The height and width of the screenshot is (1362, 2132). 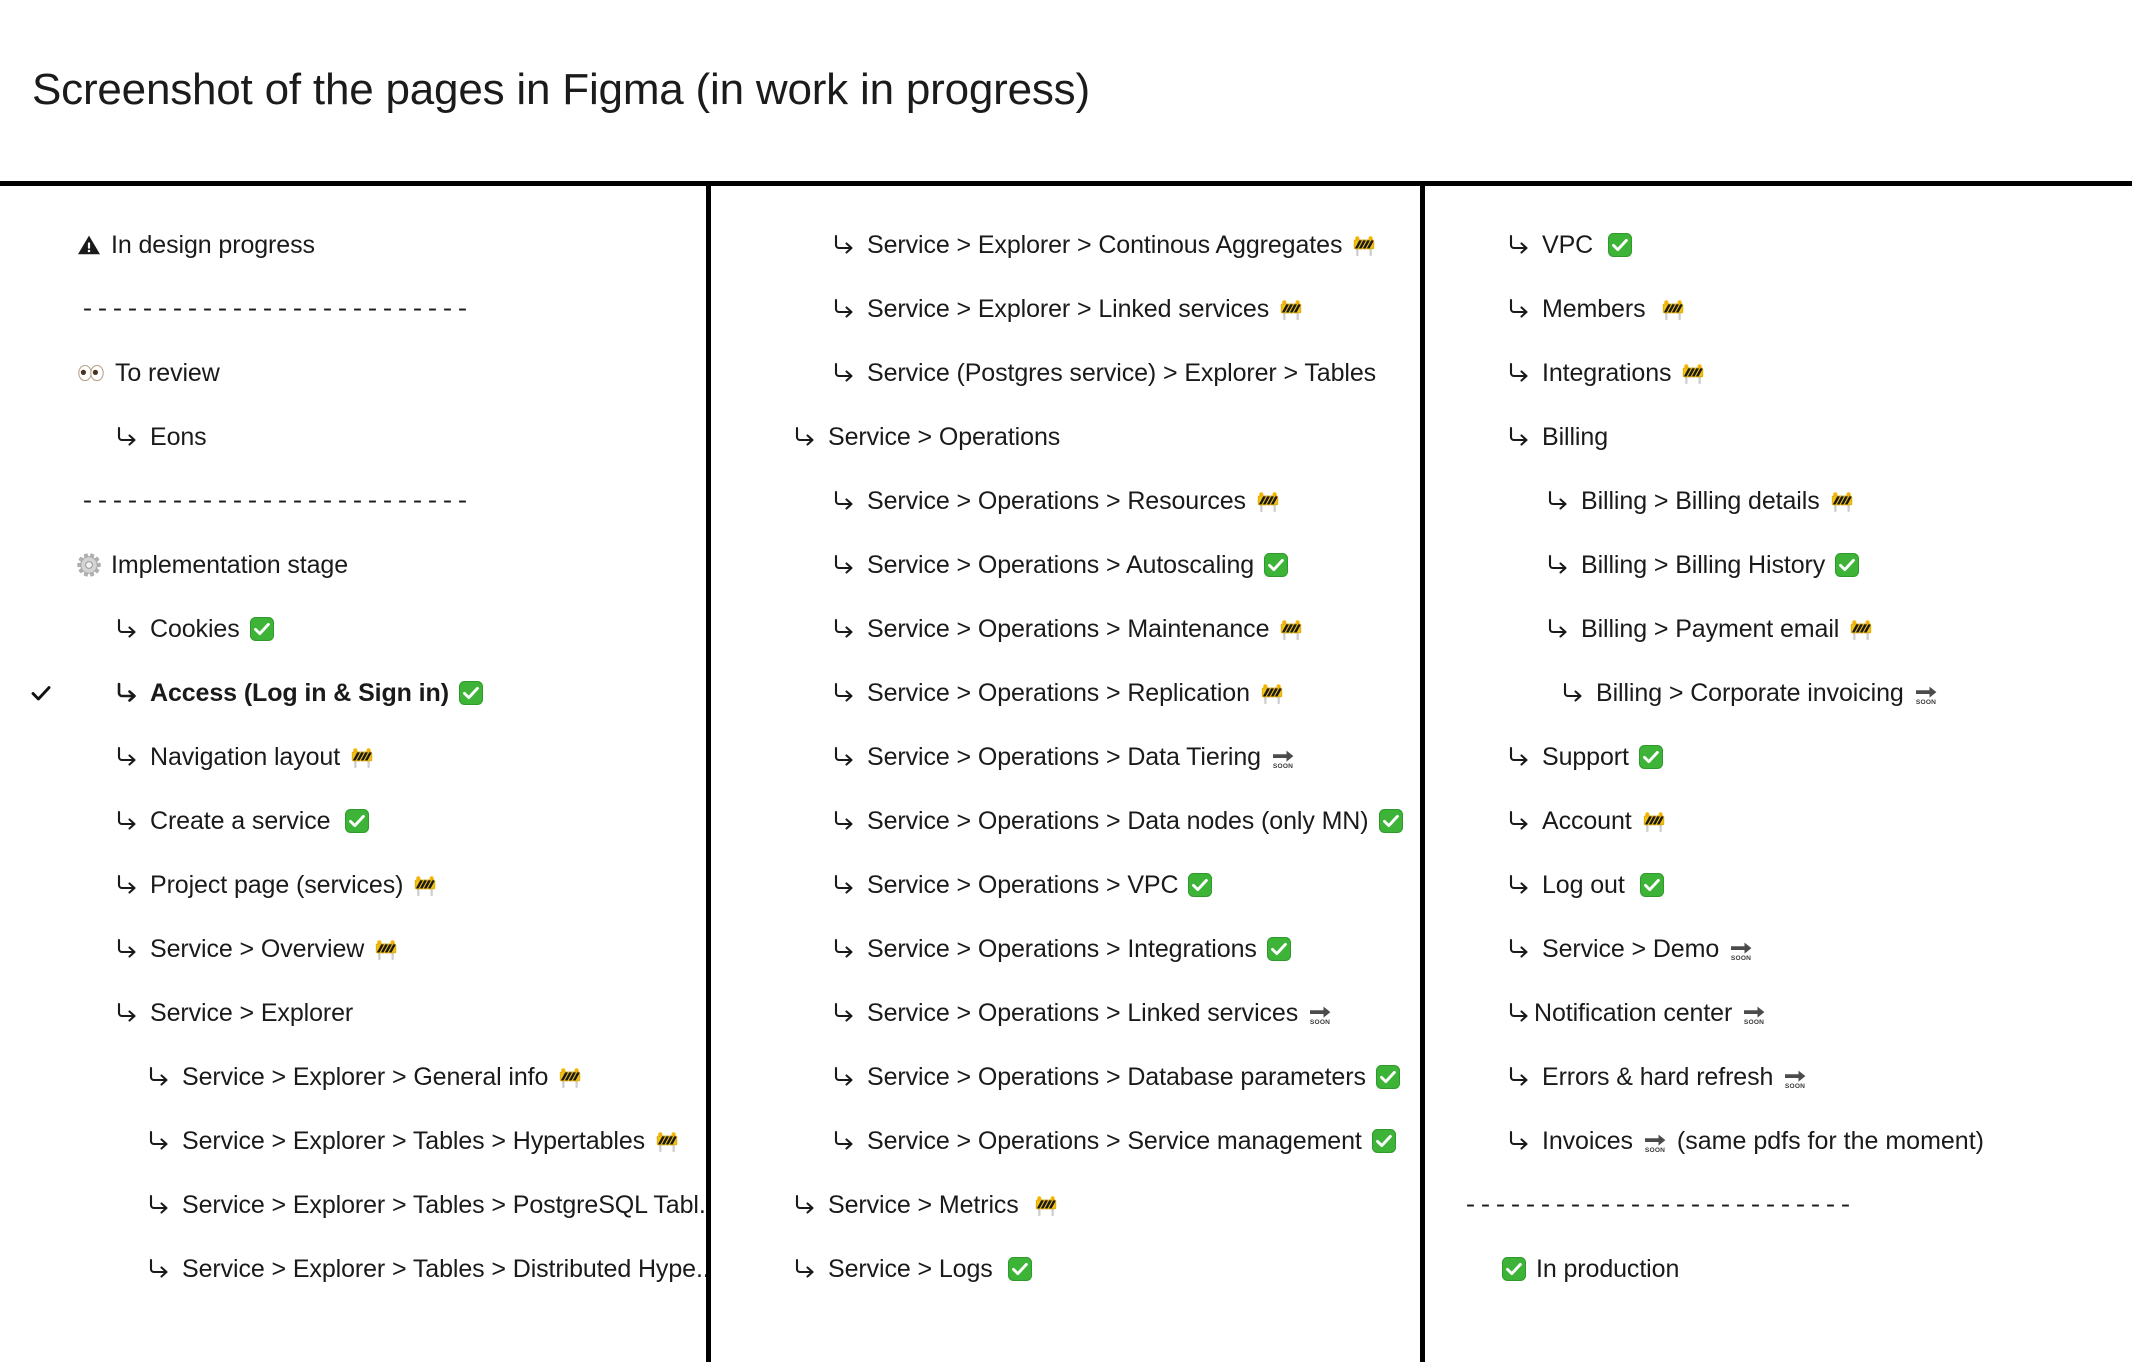 I want to click on page-list-item: Billing > Billing History, so click(x=1778, y=565).